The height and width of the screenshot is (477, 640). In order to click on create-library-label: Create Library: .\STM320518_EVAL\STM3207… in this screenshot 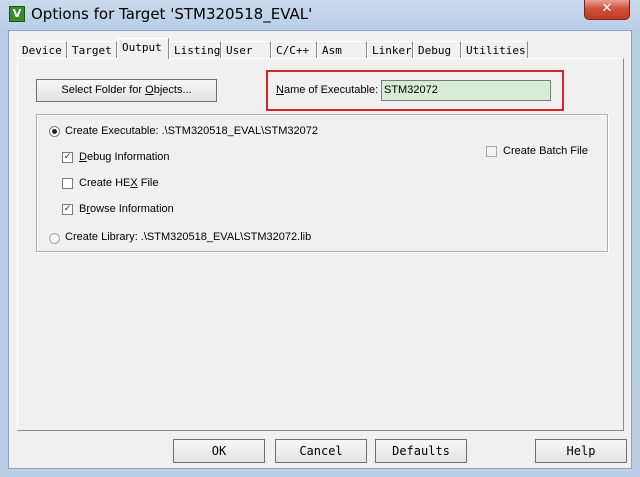, I will do `click(188, 237)`.